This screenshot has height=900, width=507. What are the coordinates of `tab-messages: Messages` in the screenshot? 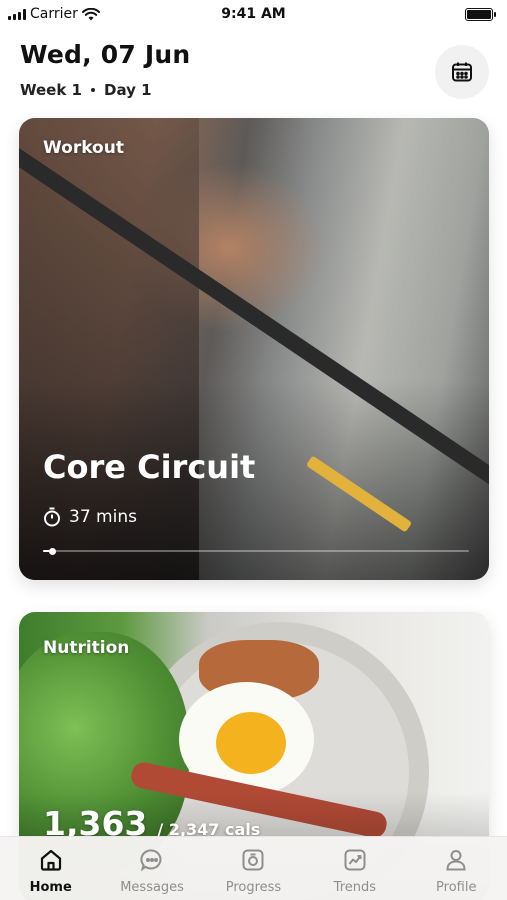 It's located at (152, 871).